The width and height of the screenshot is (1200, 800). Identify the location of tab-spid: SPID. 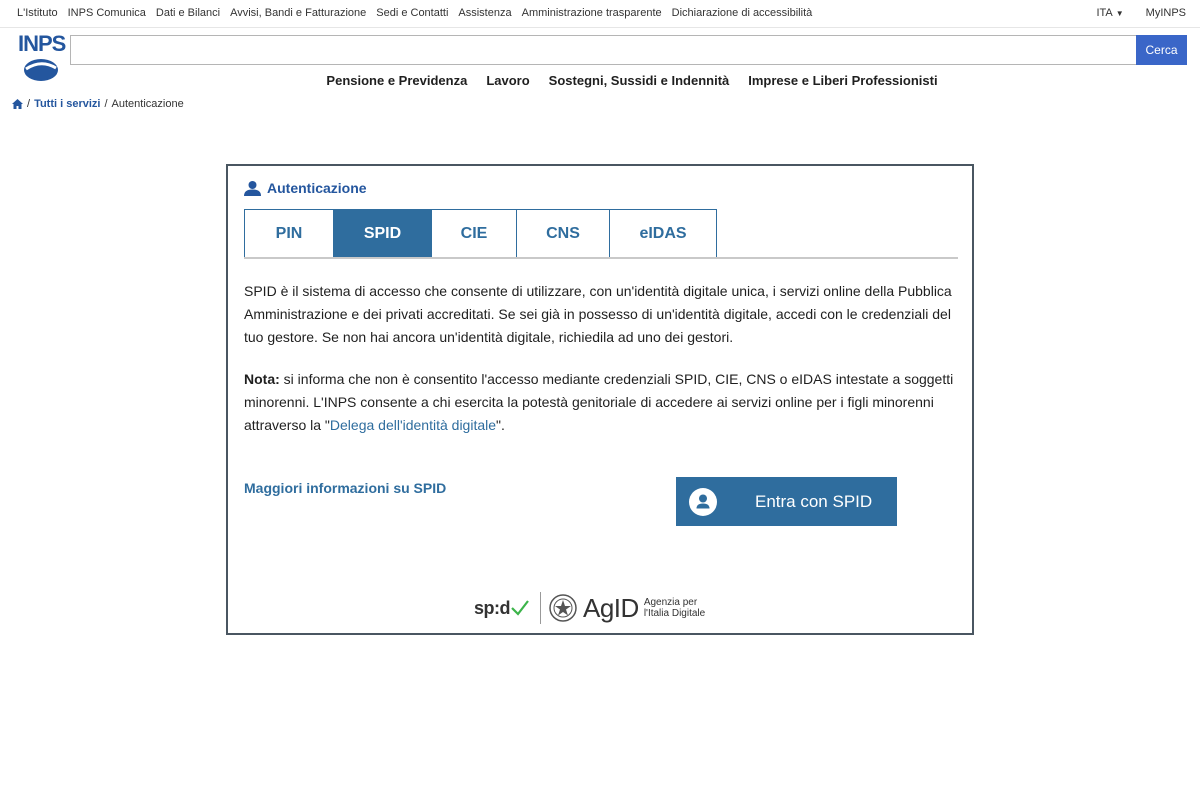
(382, 233).